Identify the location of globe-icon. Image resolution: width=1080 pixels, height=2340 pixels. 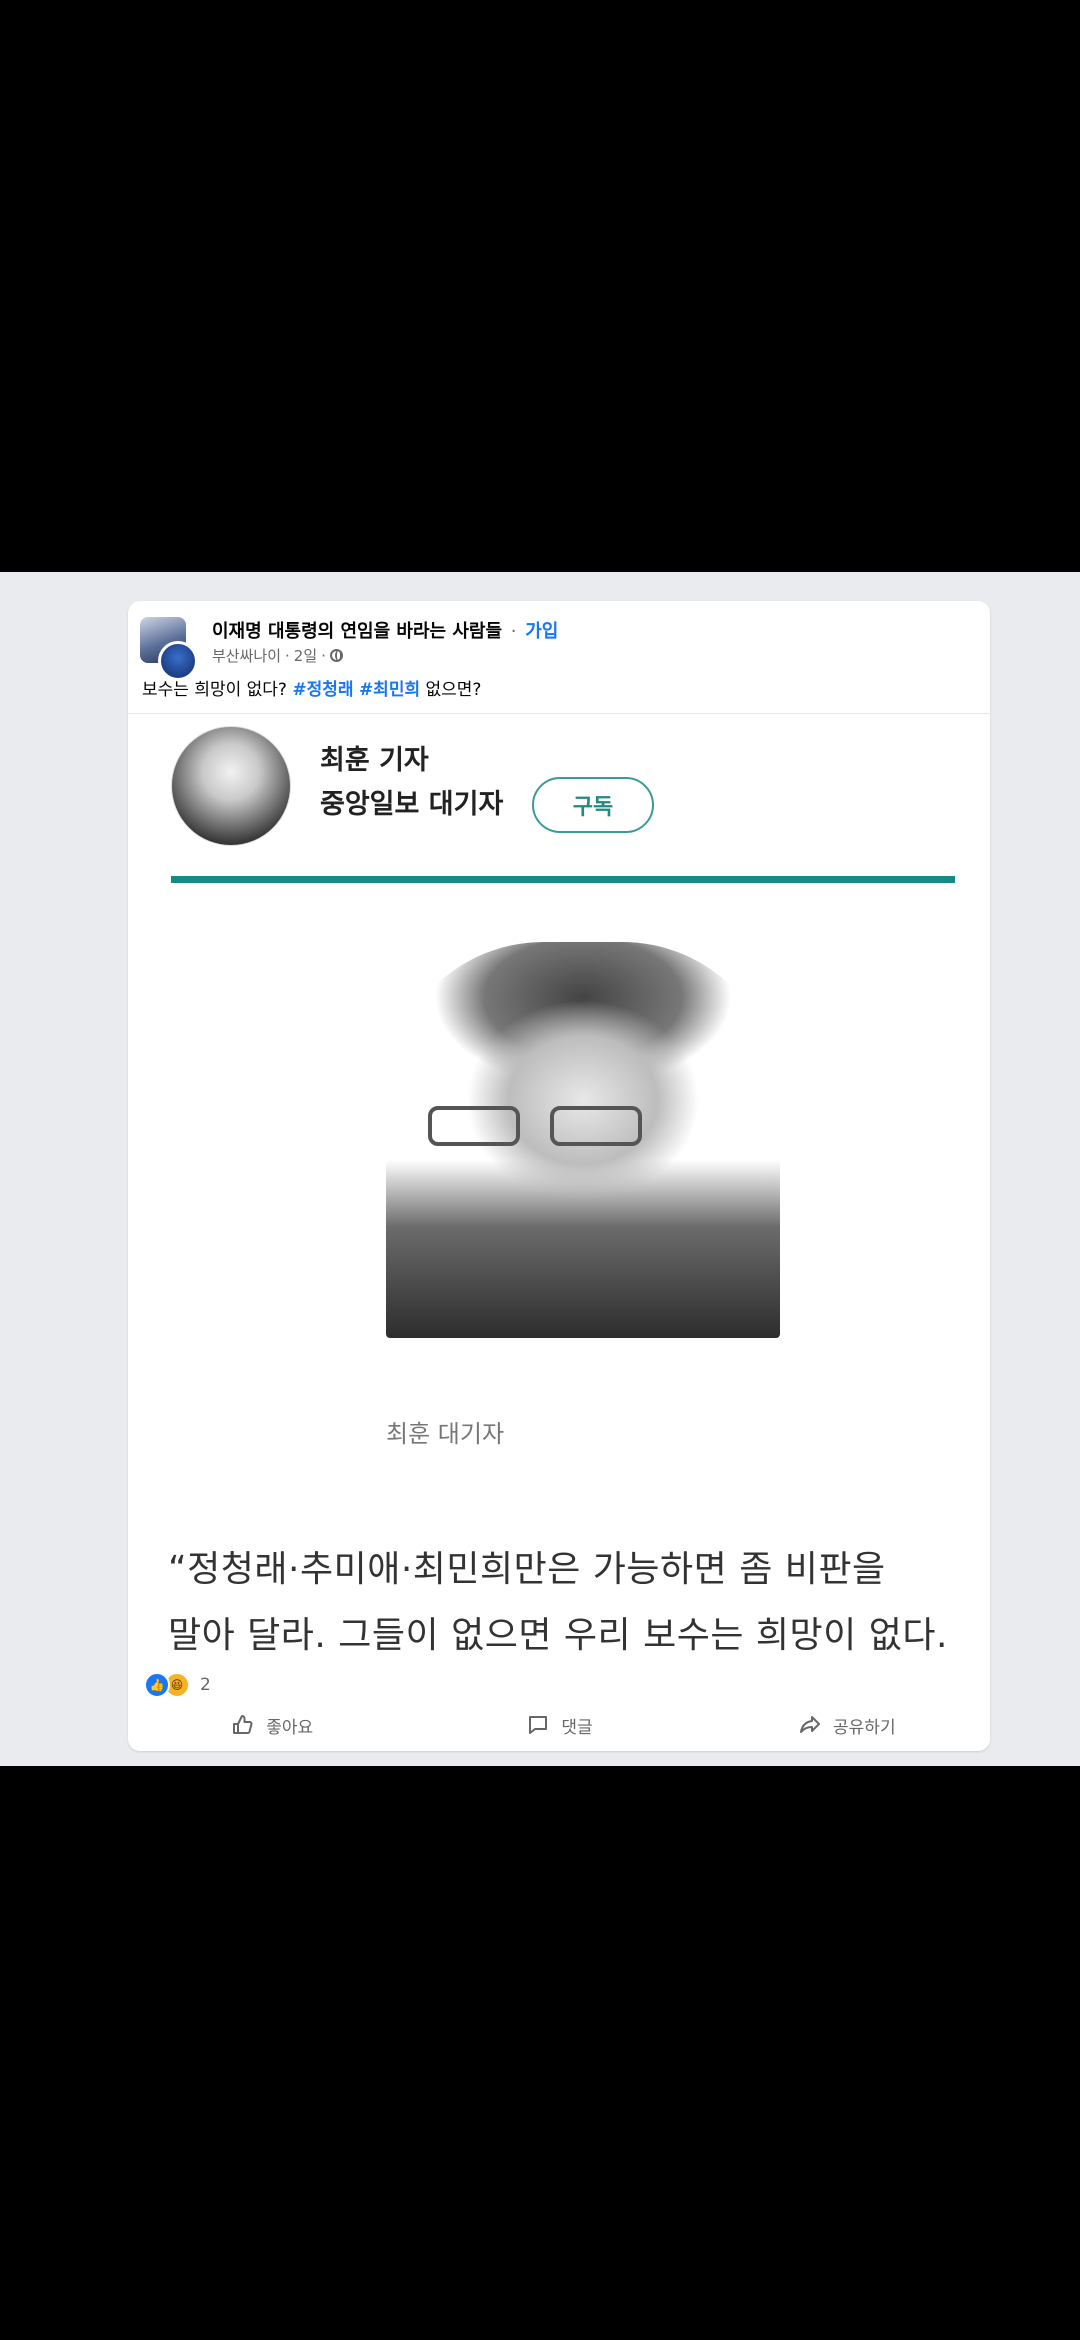
(336, 655).